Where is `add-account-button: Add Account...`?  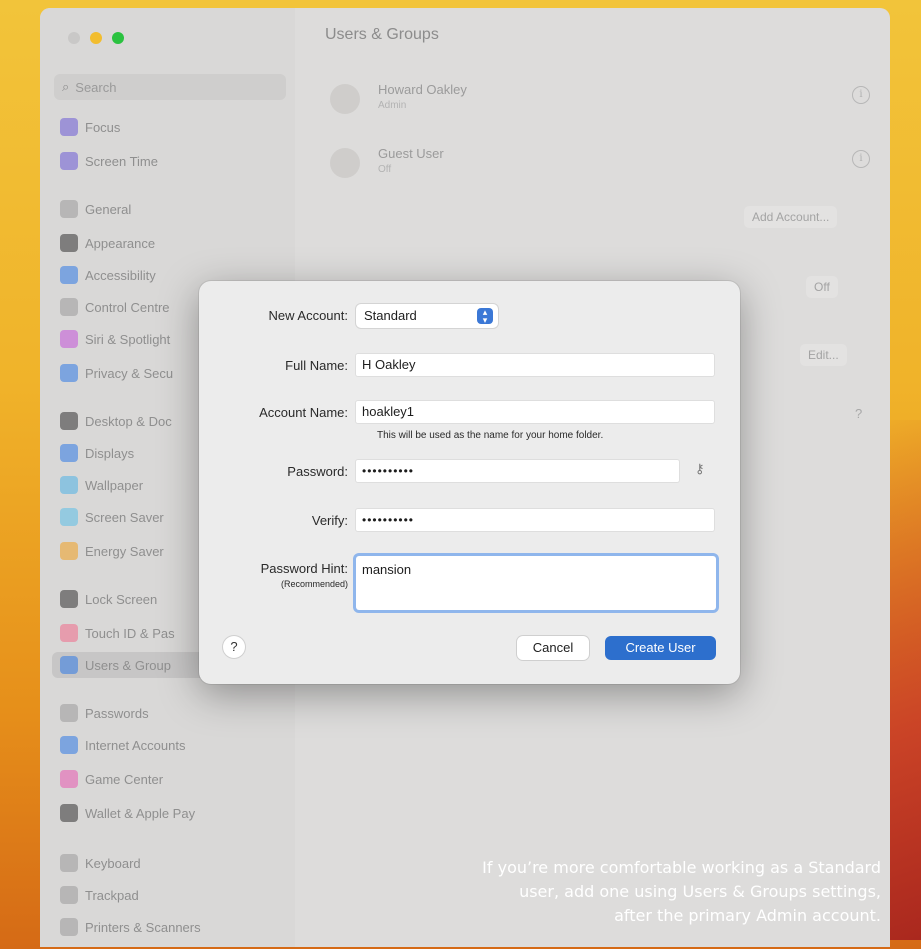 add-account-button: Add Account... is located at coordinates (791, 217).